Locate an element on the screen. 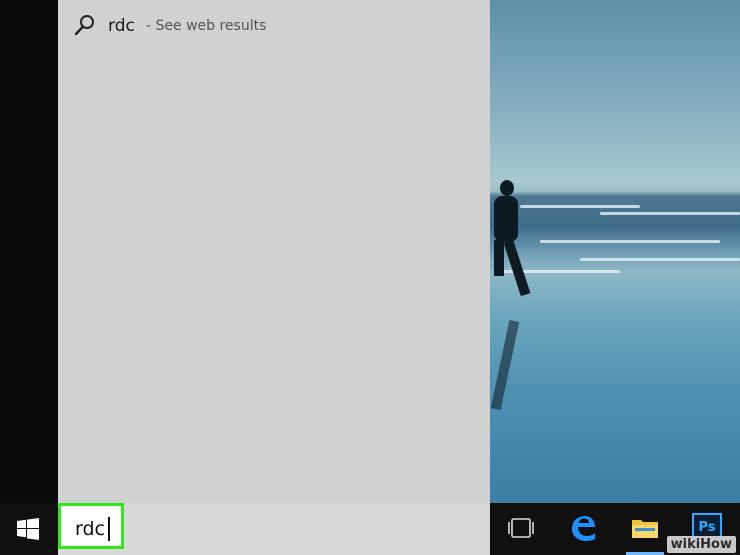 The height and width of the screenshot is (555, 740). taskbar-search-box: rdc is located at coordinates (274, 529).